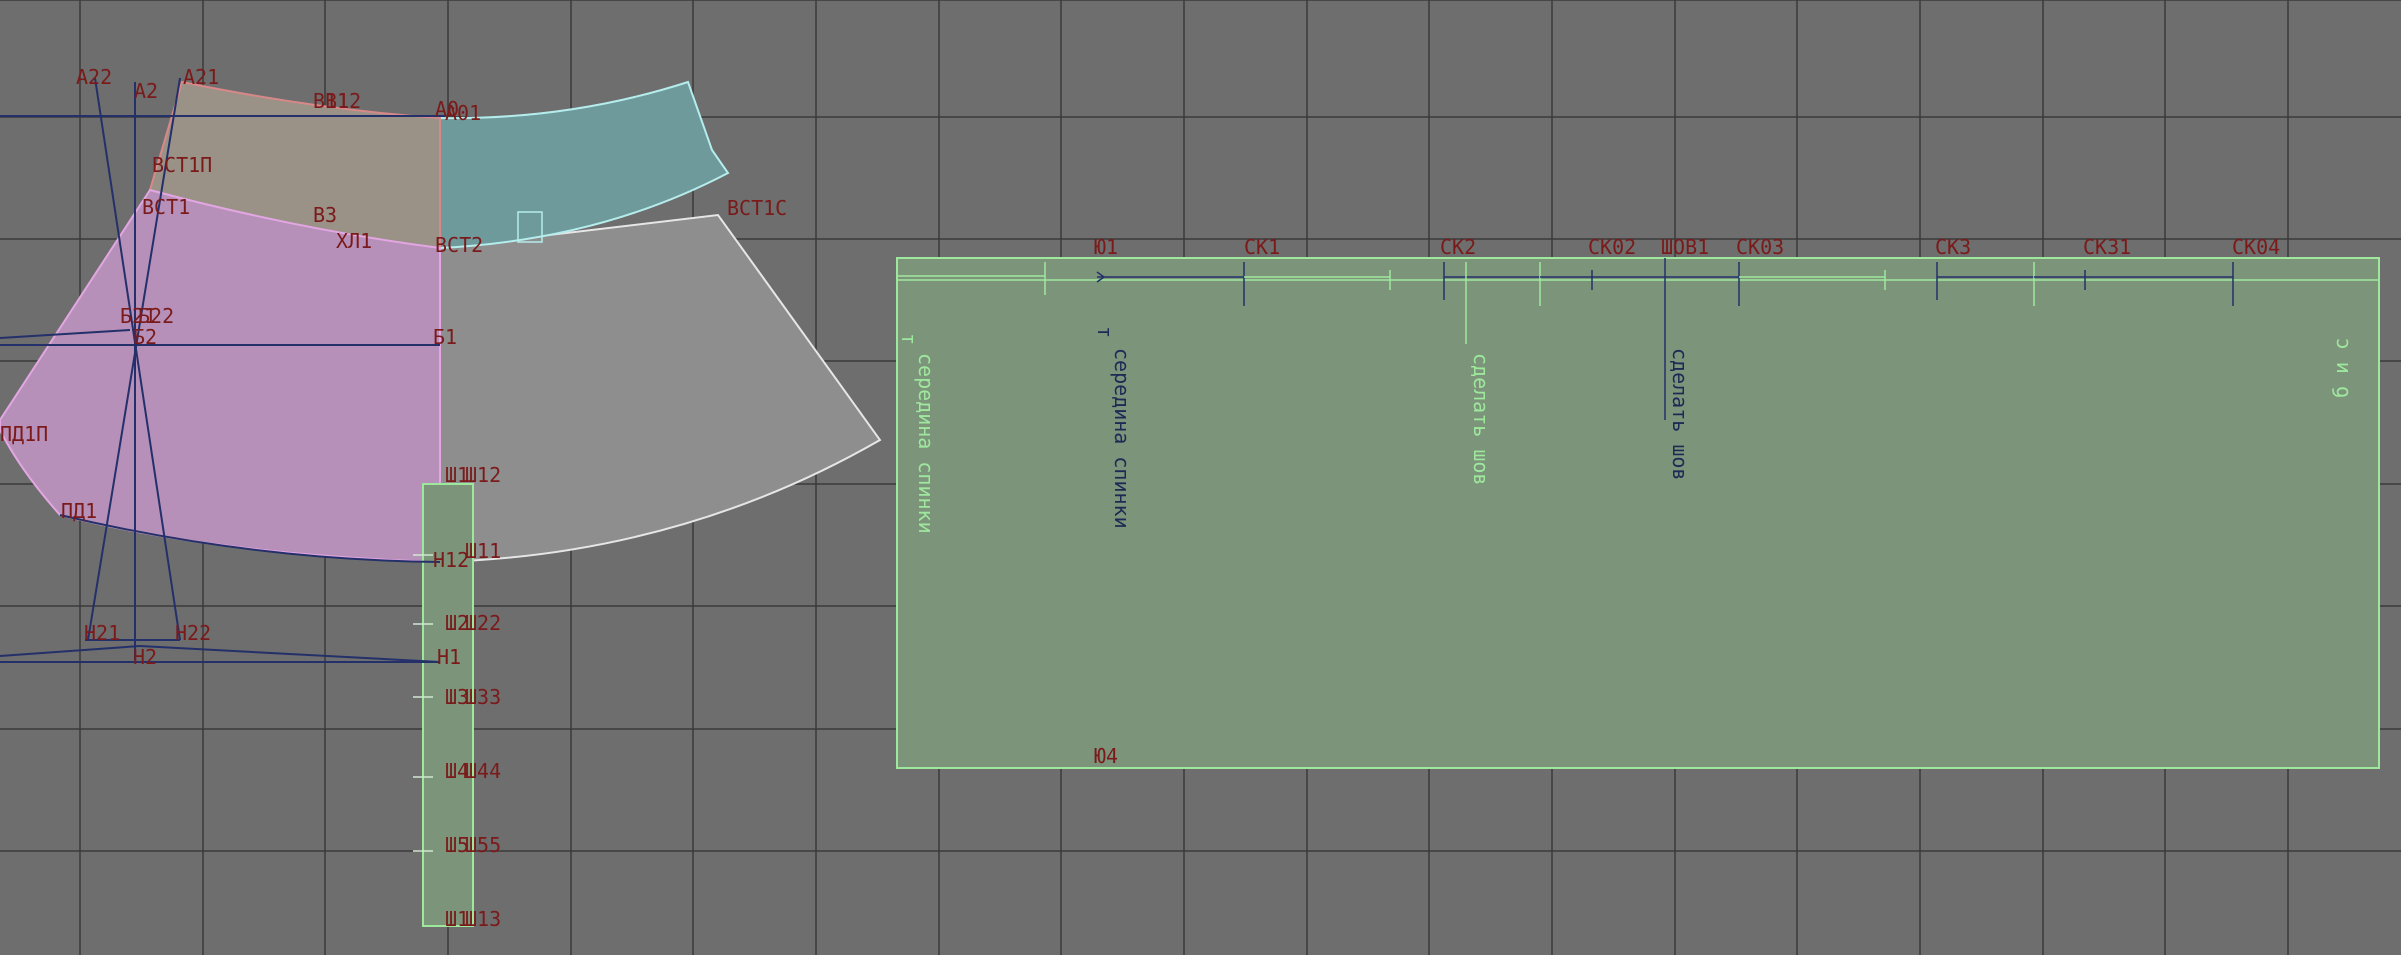  What do you see at coordinates (483, 697) in the screenshot?
I see `label-sh33: Ш33` at bounding box center [483, 697].